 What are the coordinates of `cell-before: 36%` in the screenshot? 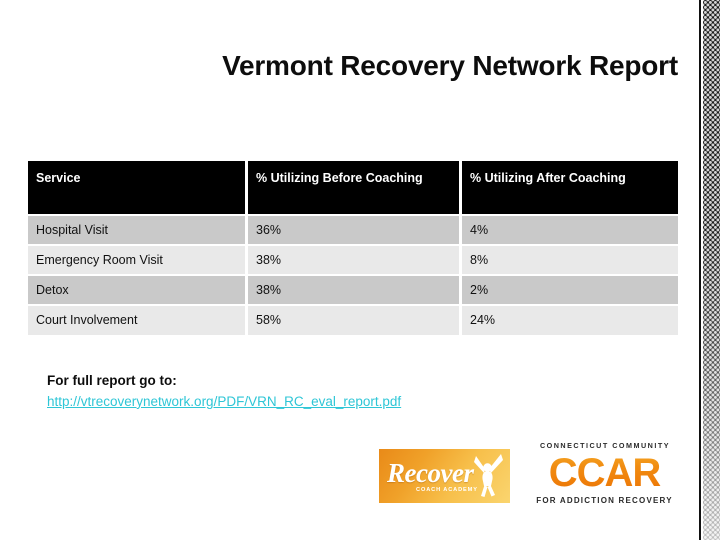 It's located at (355, 229).